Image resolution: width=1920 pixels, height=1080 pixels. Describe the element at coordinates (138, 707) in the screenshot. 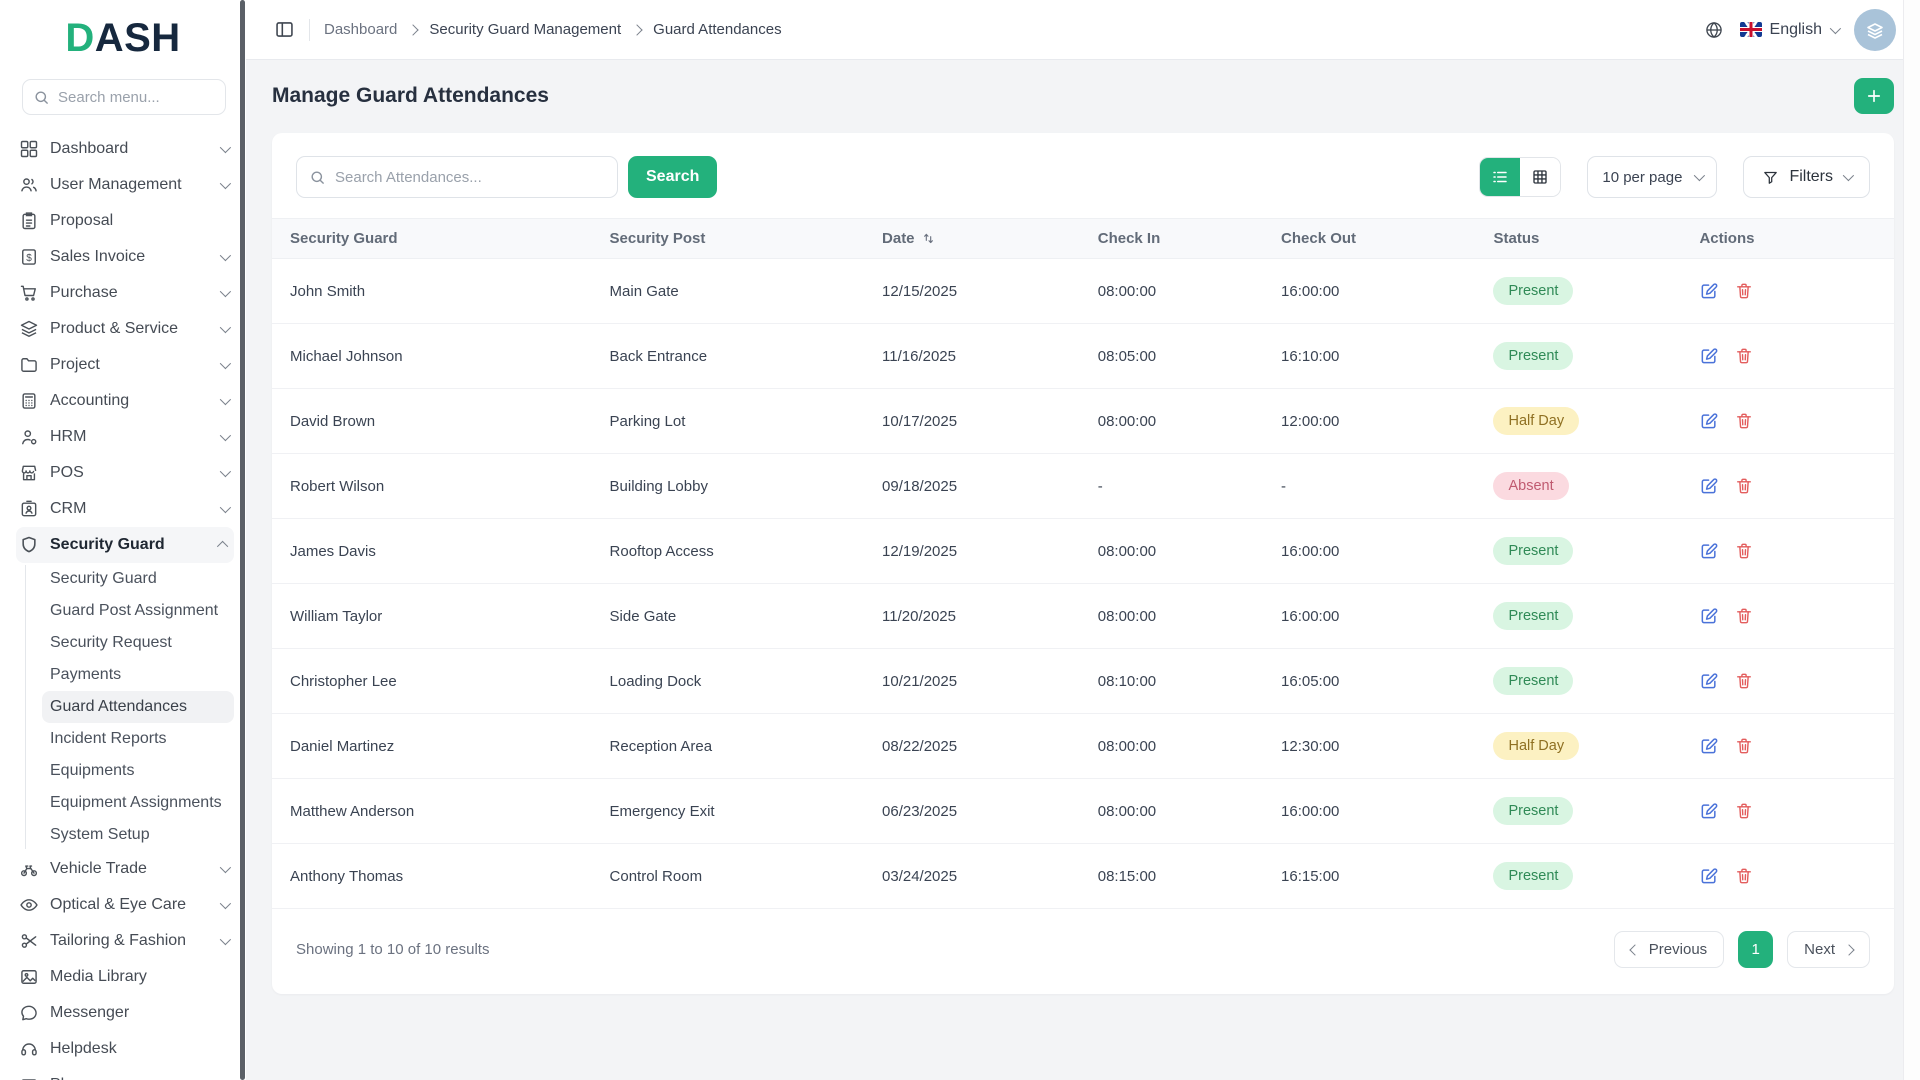

I see `submenu-item-guard-attendances: Guard Attendances` at that location.